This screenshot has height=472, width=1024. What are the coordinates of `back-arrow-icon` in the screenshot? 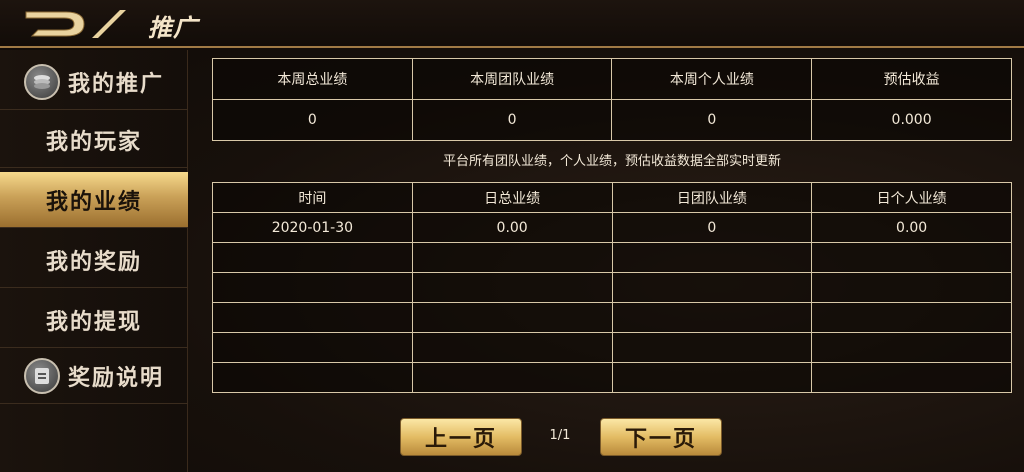 It's located at (77, 24).